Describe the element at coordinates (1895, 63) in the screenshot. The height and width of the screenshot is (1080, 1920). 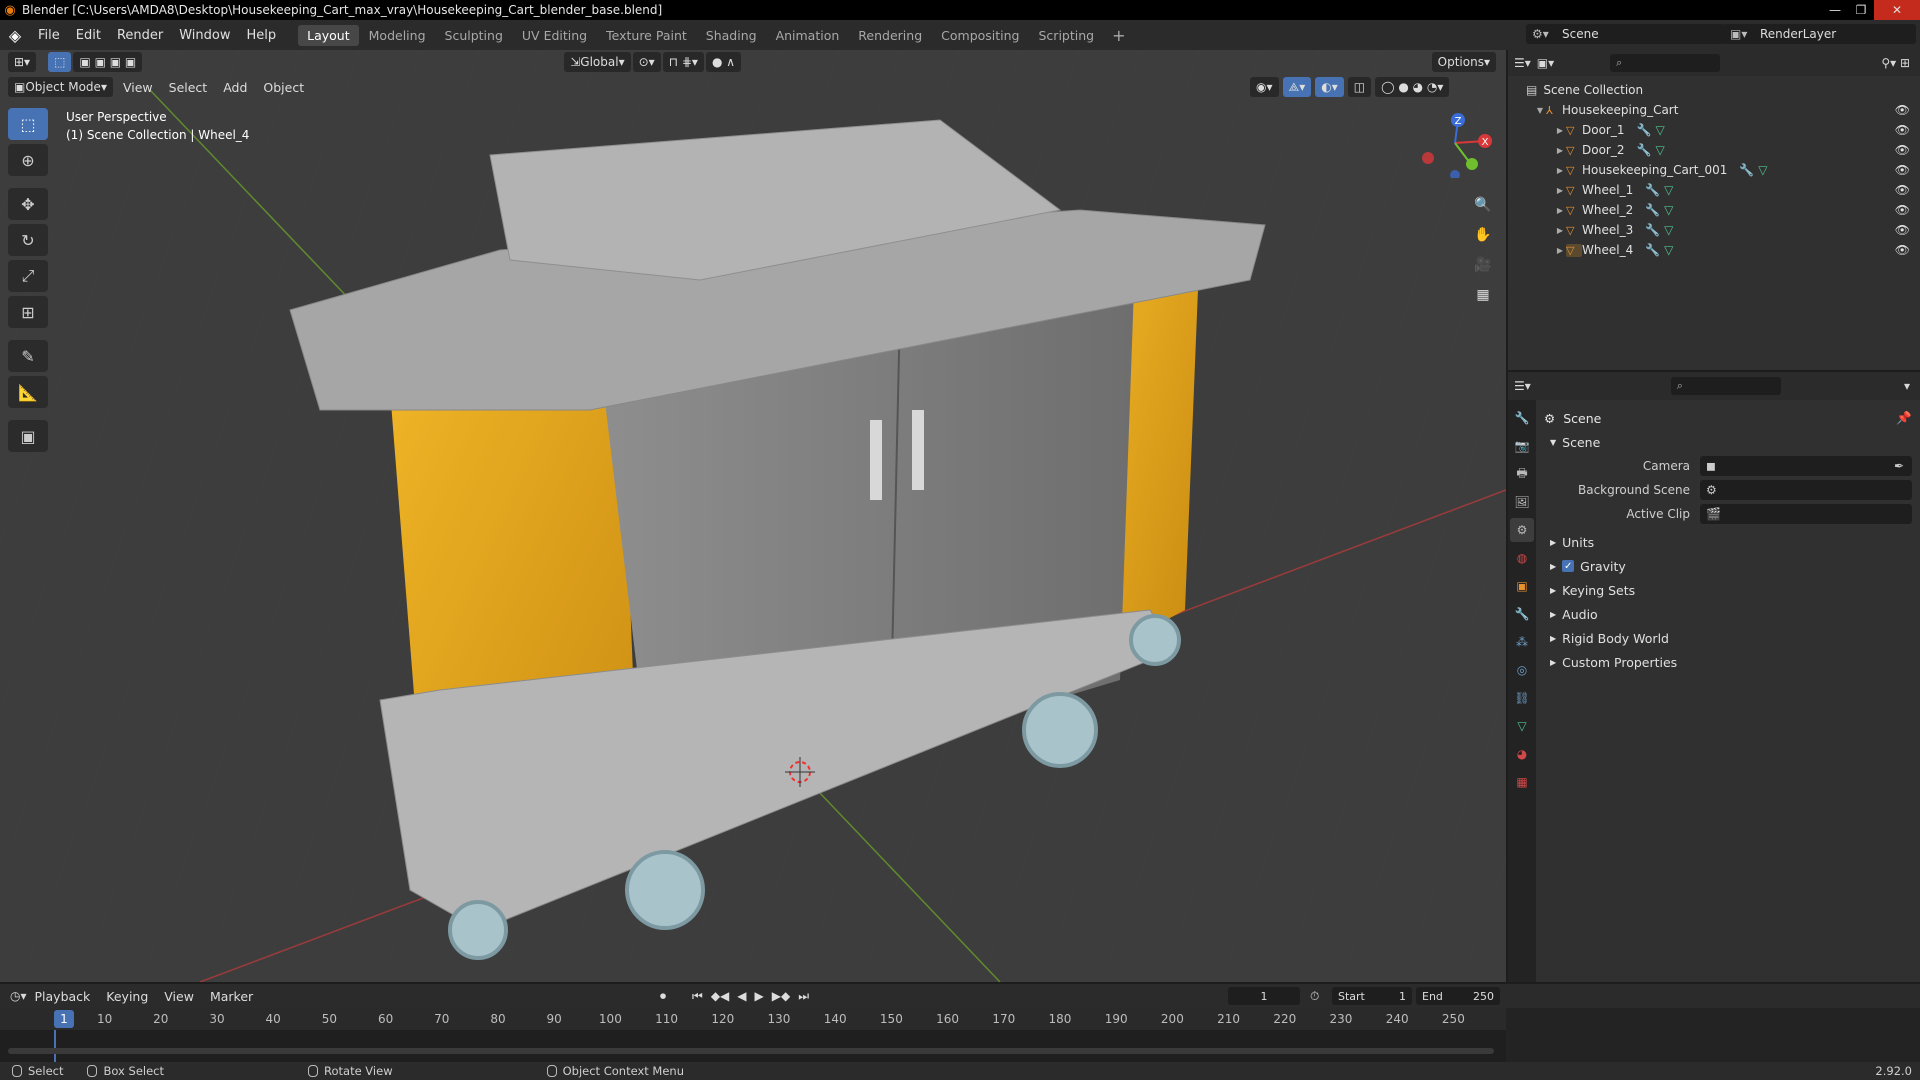
I see `filter-icon: ⚲▾ ⊞` at that location.